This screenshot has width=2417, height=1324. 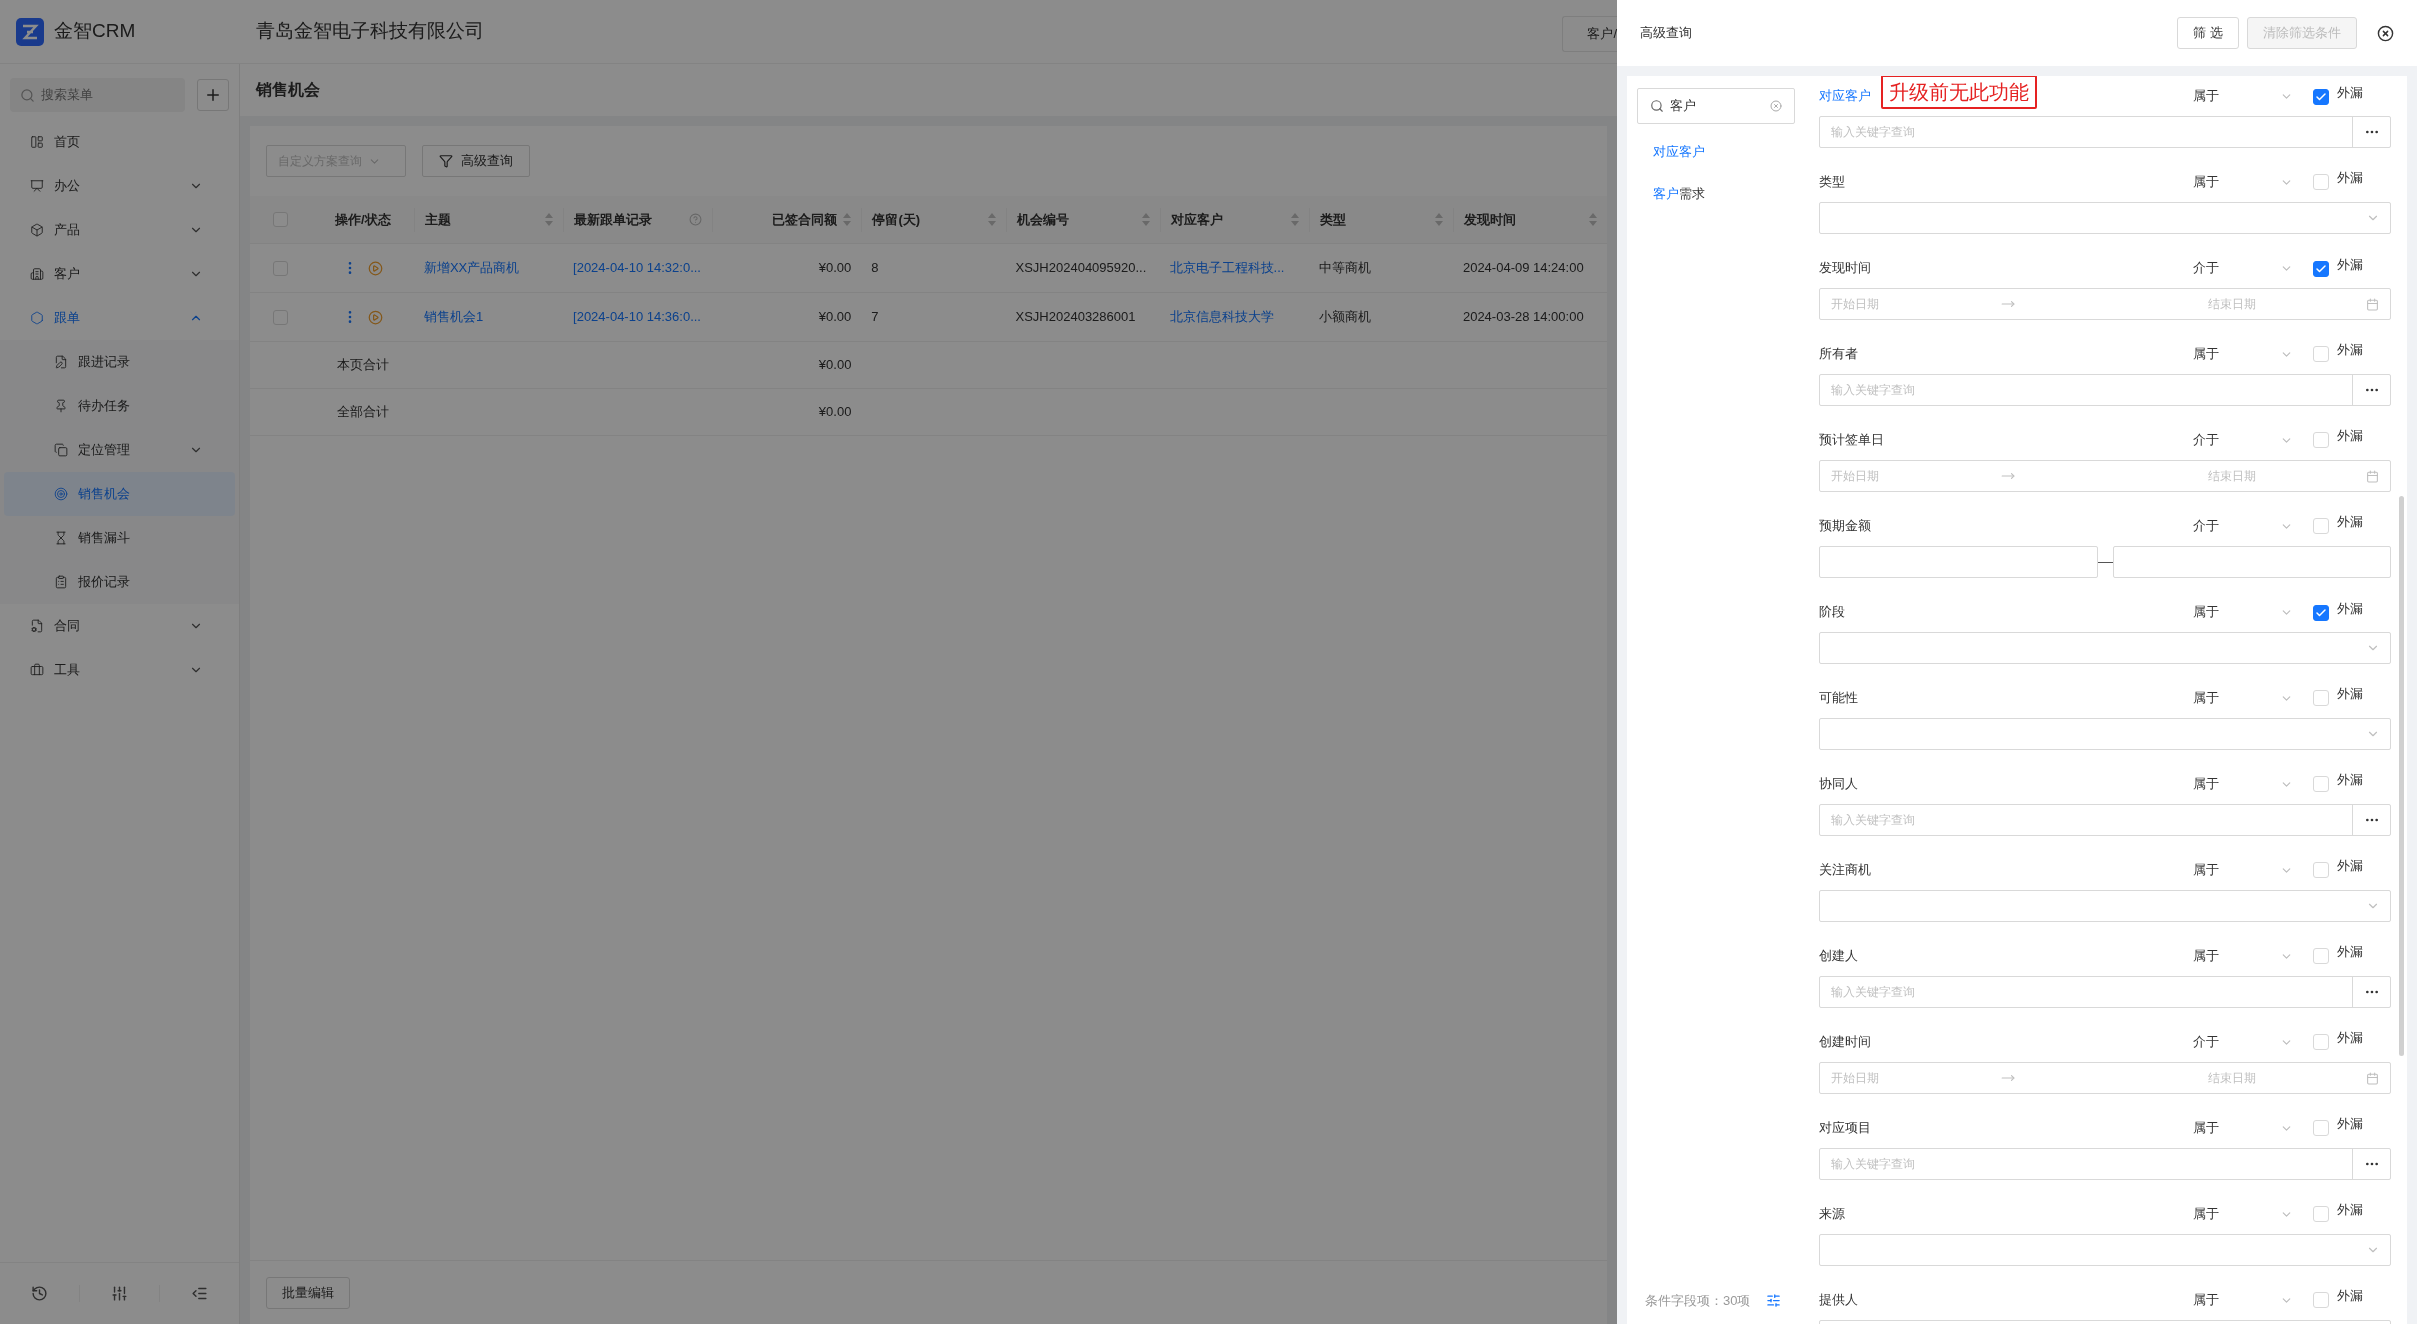 I want to click on field-search-field: 客户, so click(x=1716, y=106).